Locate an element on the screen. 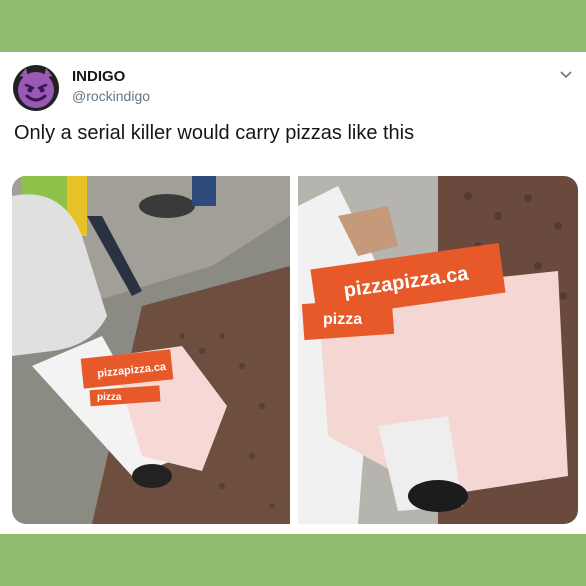 The image size is (586, 586). bottom-green-border is located at coordinates (293, 560).